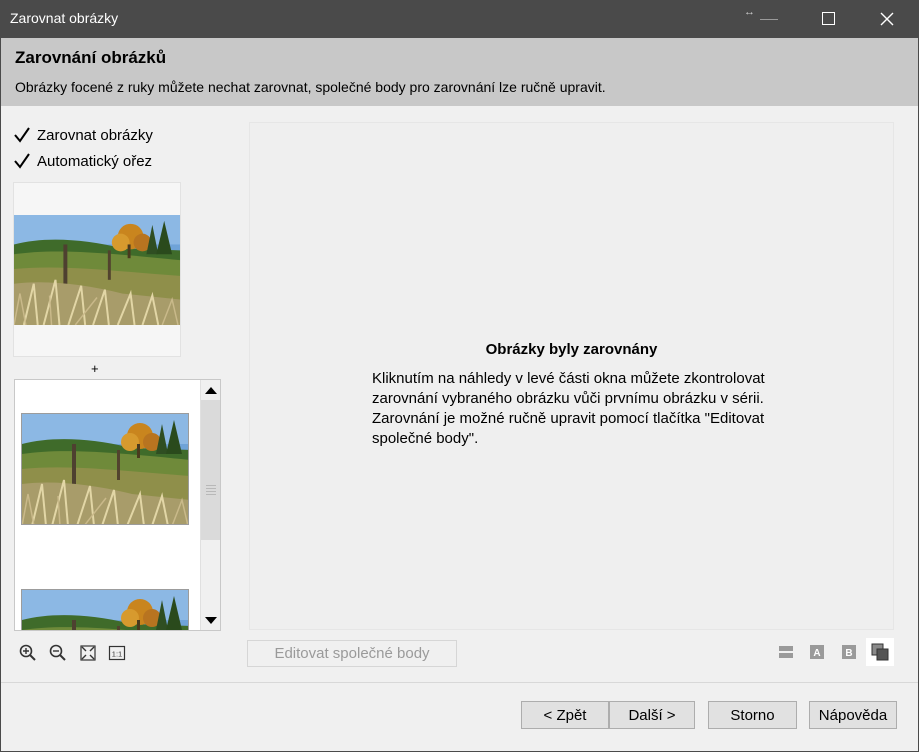 This screenshot has height=752, width=919. I want to click on fit-to-window-button, so click(88, 653).